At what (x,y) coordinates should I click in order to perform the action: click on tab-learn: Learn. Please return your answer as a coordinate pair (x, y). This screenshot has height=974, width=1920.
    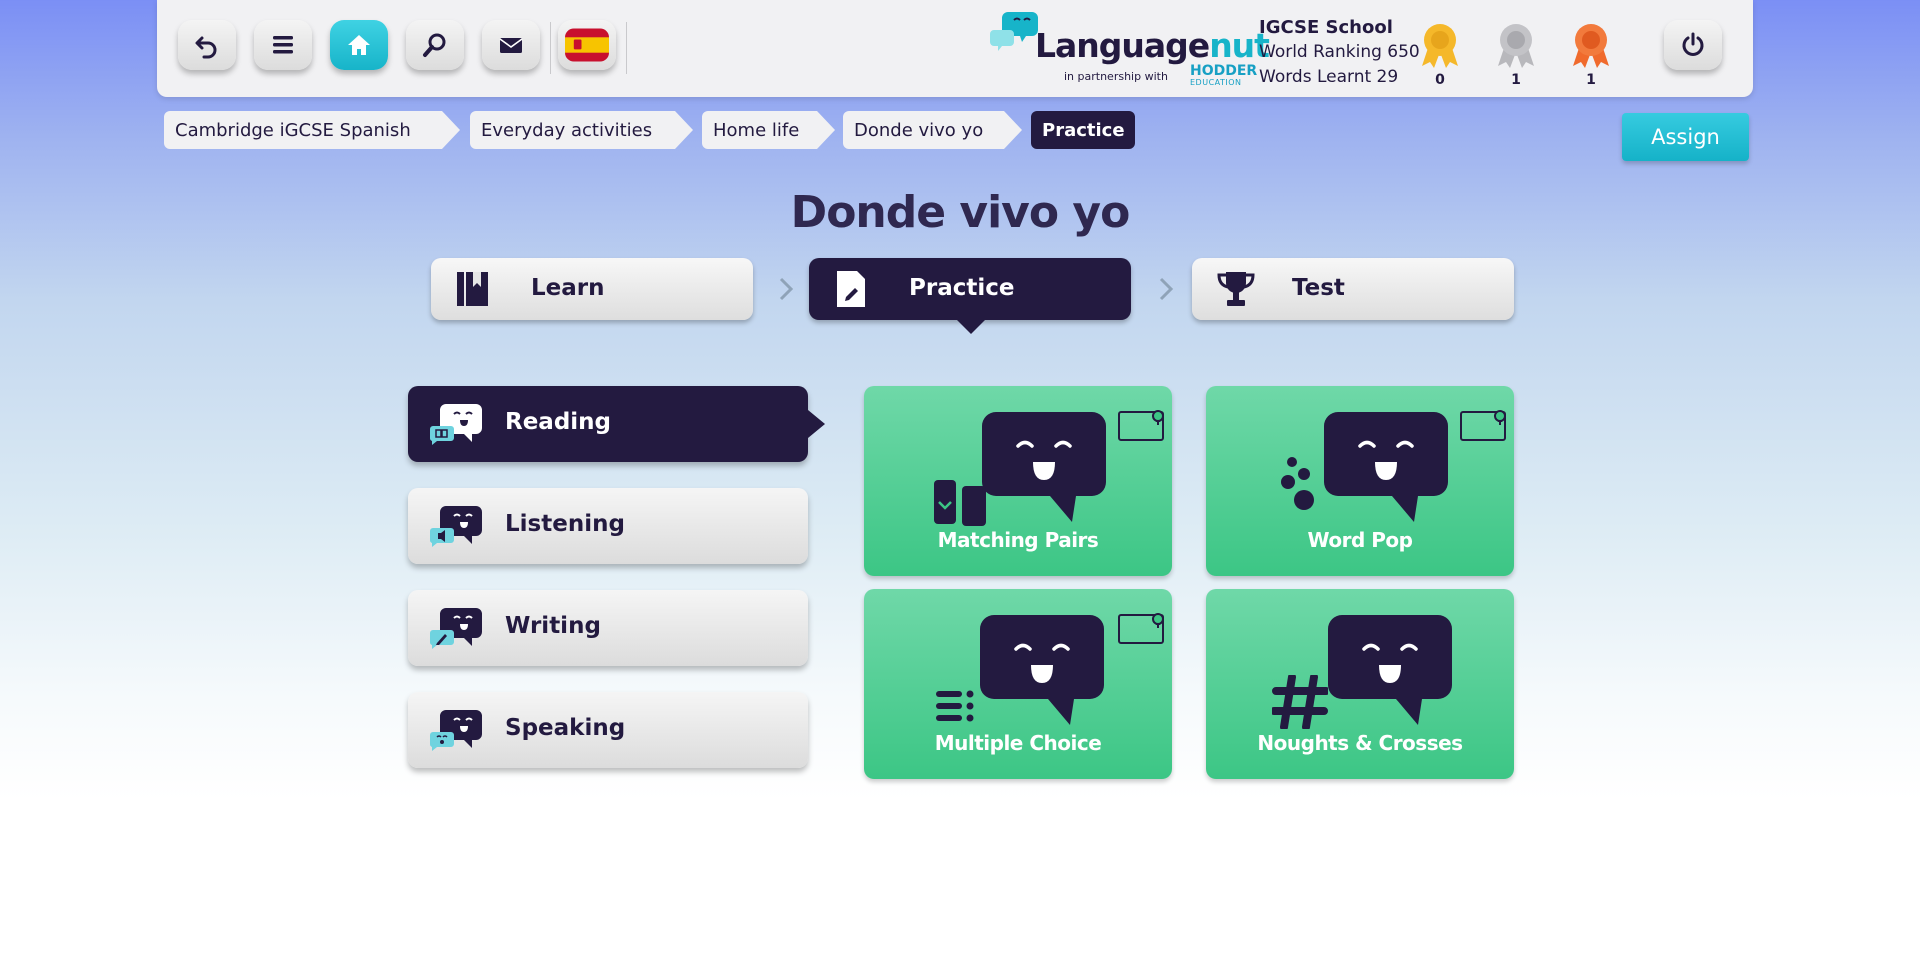
    Looking at the image, I should click on (592, 289).